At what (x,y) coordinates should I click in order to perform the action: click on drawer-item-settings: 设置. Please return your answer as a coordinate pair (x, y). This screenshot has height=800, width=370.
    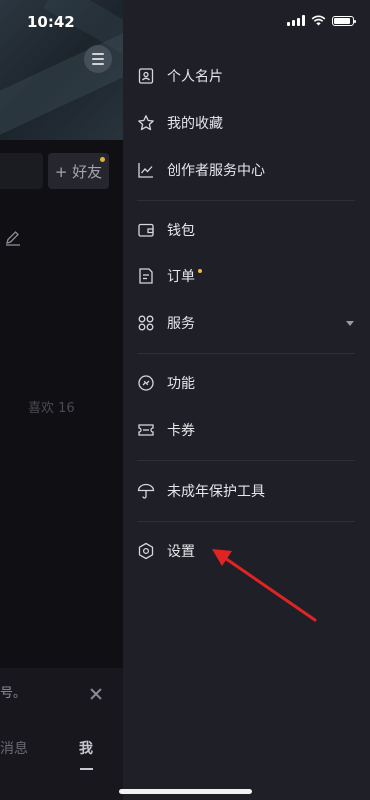
    Looking at the image, I should click on (246, 551).